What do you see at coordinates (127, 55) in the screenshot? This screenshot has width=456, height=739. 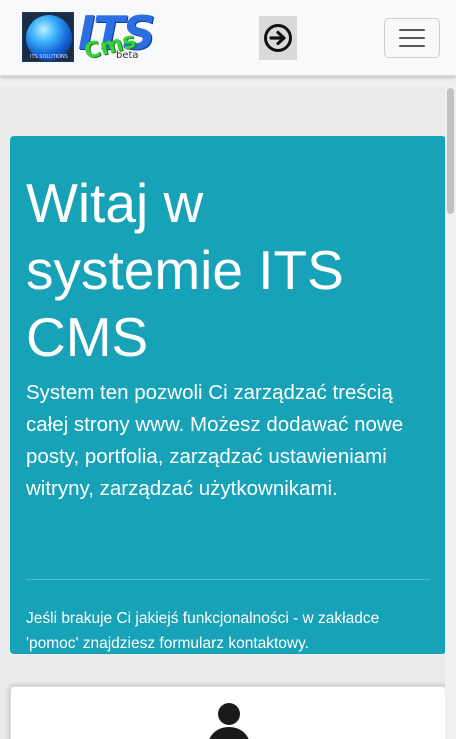 I see `logo-beta-tag: beta` at bounding box center [127, 55].